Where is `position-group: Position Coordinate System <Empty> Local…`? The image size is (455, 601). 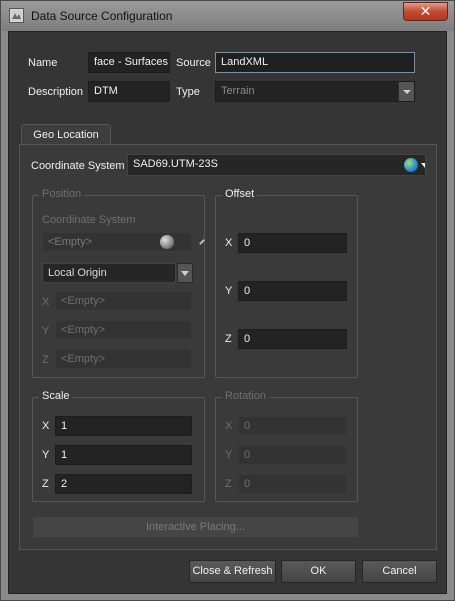
position-group: Position Coordinate System <Empty> Local… is located at coordinates (118, 283).